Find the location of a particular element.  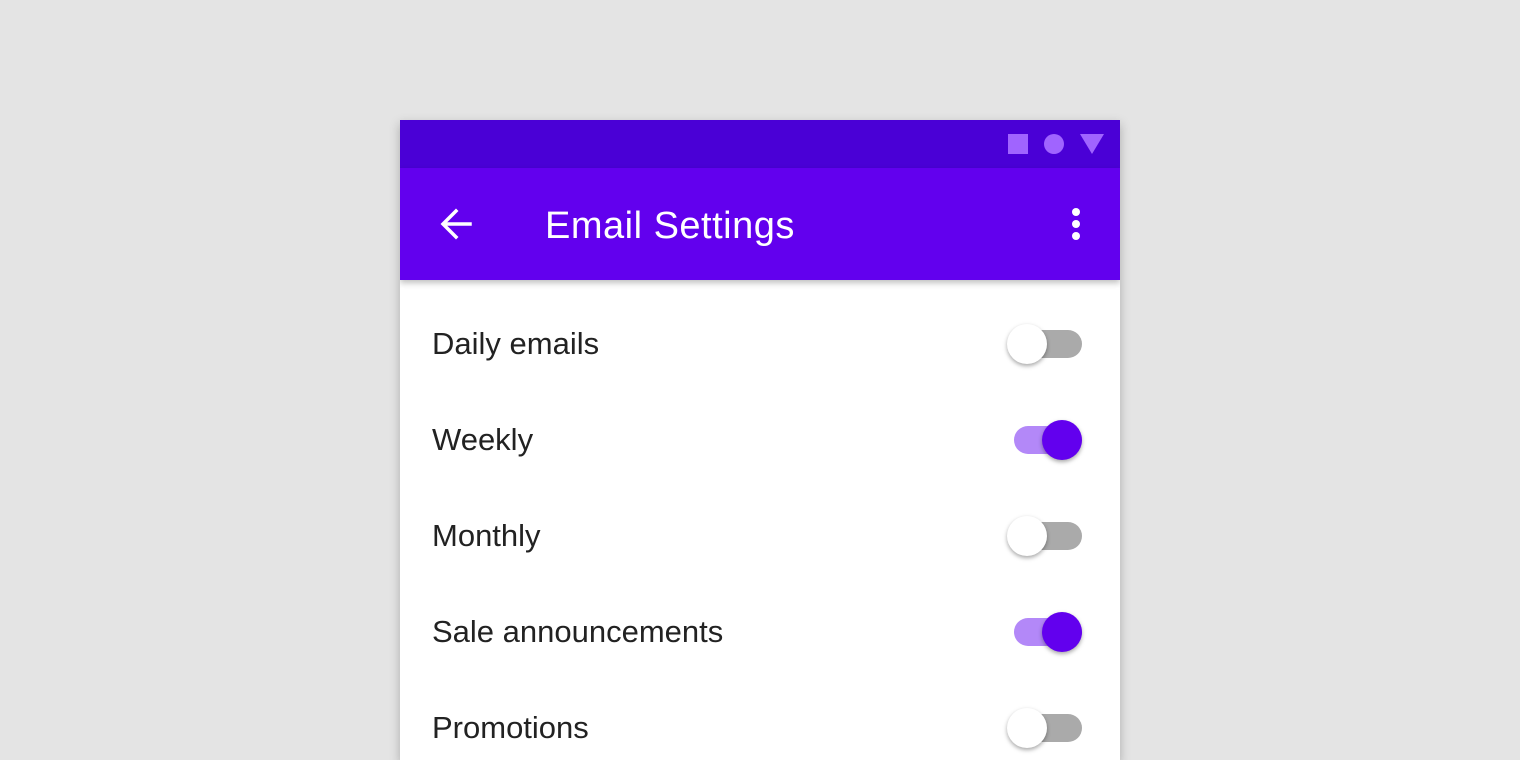

setting-label: Monthly is located at coordinates (486, 535).